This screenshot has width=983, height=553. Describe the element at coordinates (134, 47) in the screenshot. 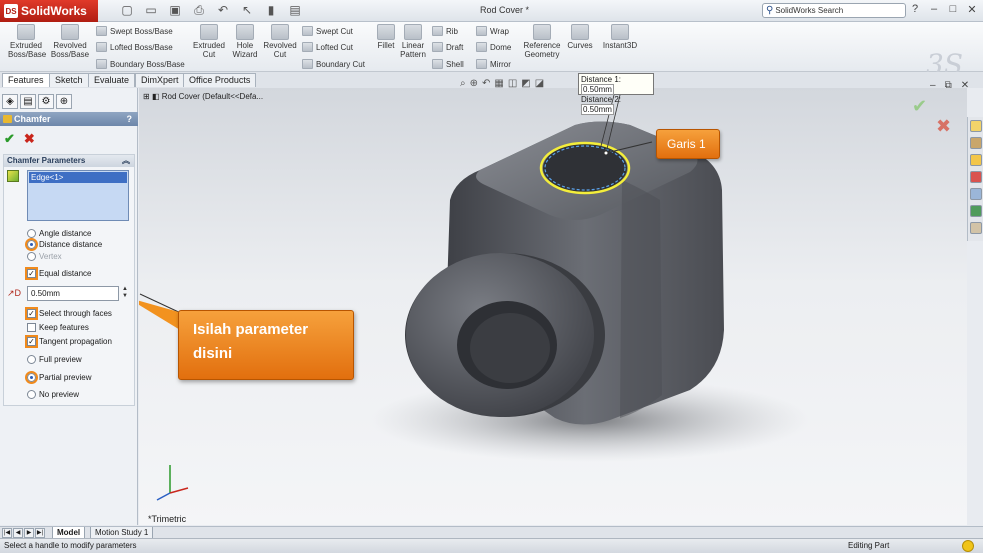

I see `lofted-boss-button: Lofted Boss/Base` at that location.